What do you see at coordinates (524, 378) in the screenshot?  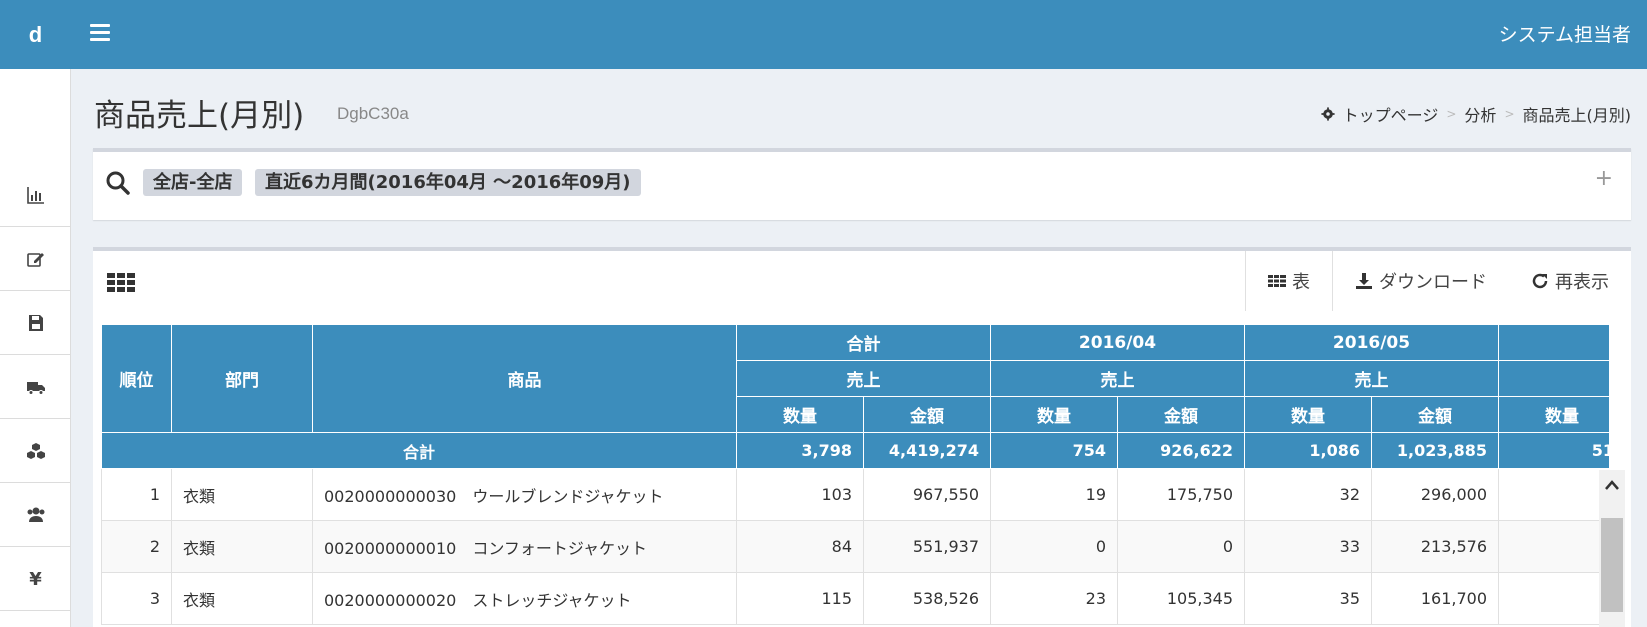 I see `col-product: 商品` at bounding box center [524, 378].